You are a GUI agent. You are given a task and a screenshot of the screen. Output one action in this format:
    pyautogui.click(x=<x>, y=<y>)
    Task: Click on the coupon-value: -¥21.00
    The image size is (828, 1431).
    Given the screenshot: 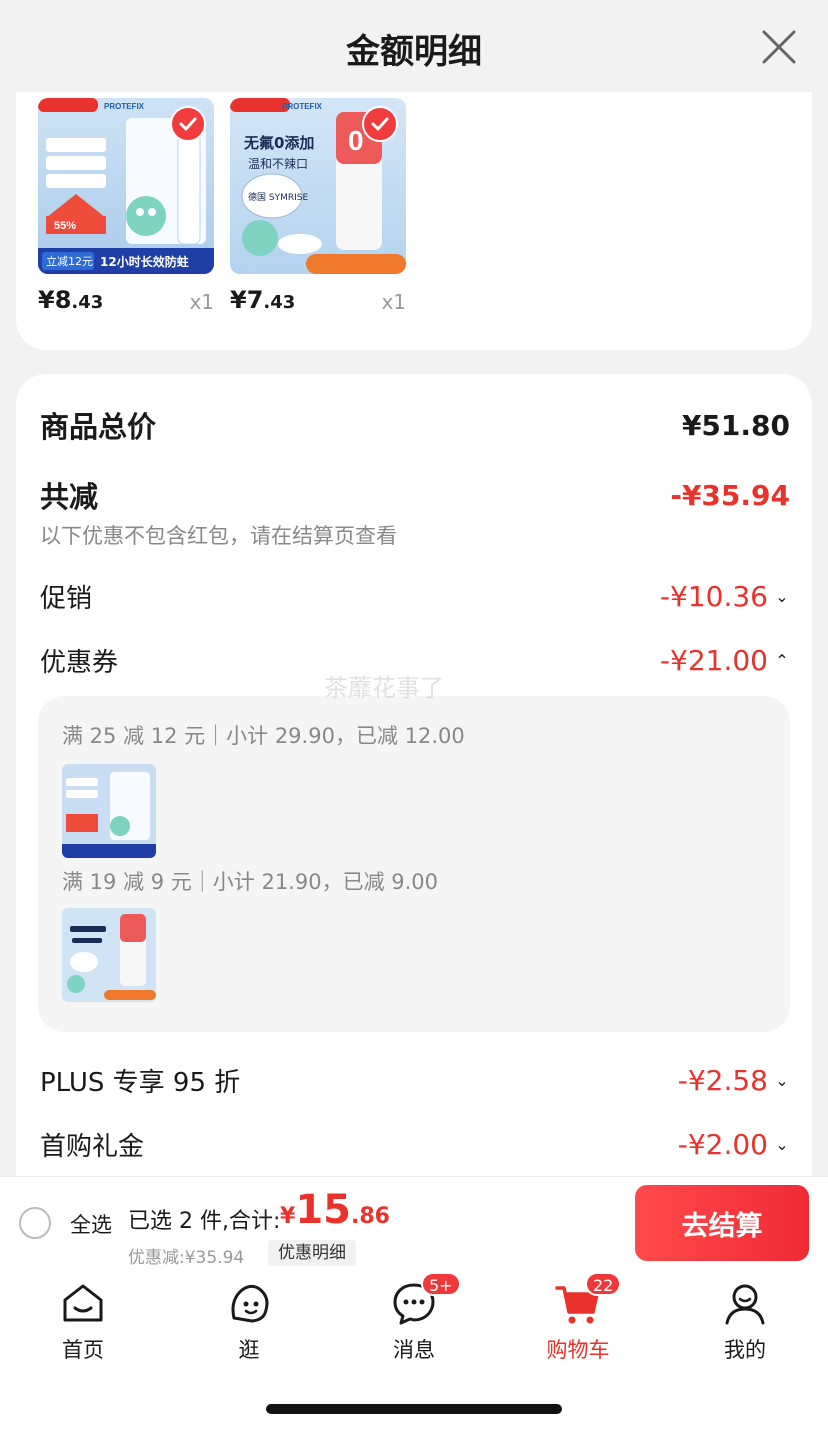 What is the action you would take?
    pyautogui.click(x=713, y=660)
    